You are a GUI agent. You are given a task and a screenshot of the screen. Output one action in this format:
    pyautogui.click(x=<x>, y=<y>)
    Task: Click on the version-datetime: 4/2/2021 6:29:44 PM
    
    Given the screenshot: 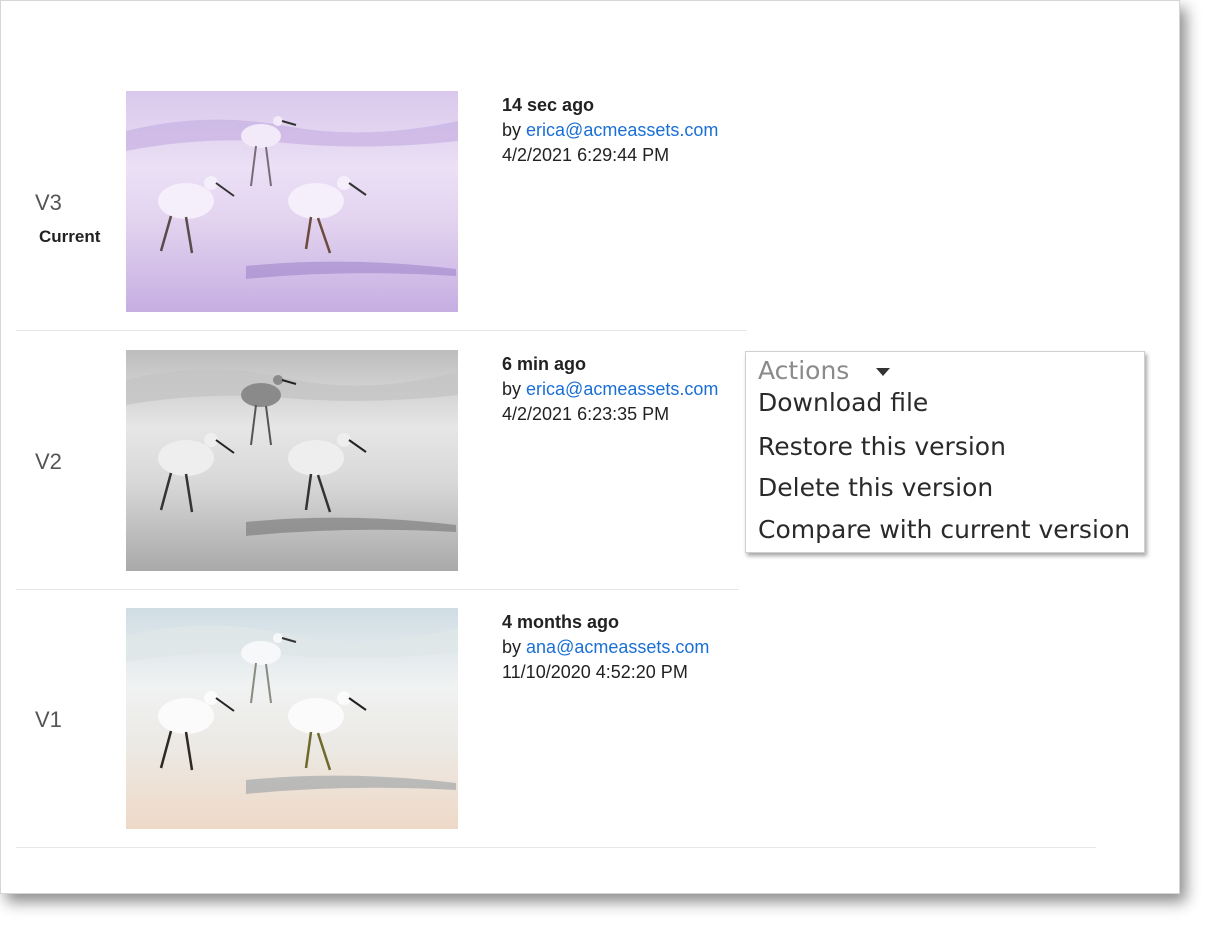 What is the action you would take?
    pyautogui.click(x=586, y=155)
    